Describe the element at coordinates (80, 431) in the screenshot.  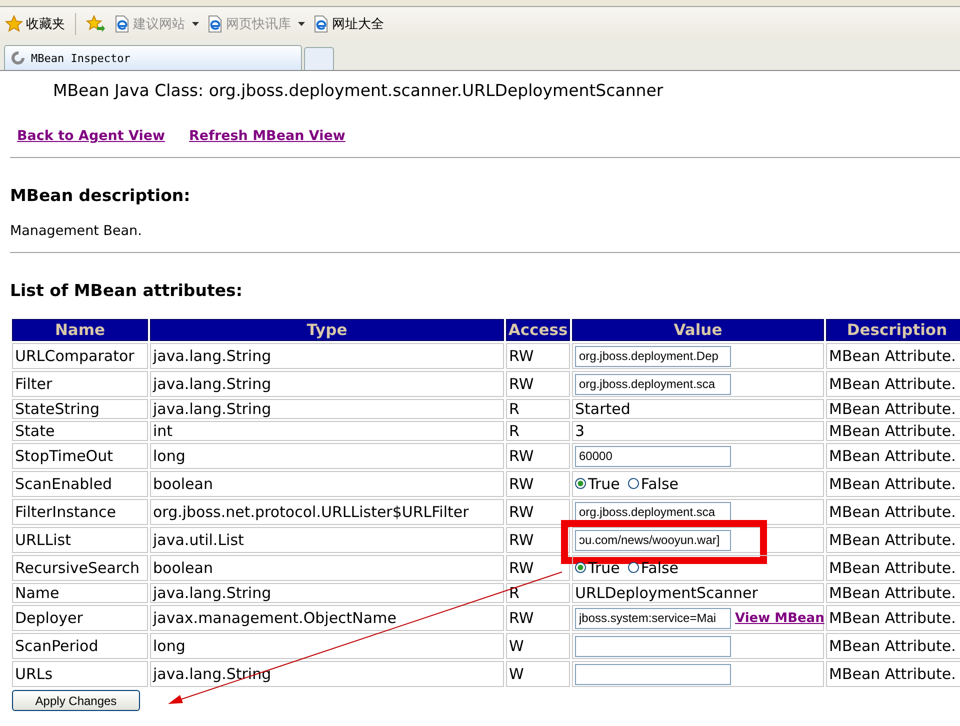
I see `table-cell: State` at that location.